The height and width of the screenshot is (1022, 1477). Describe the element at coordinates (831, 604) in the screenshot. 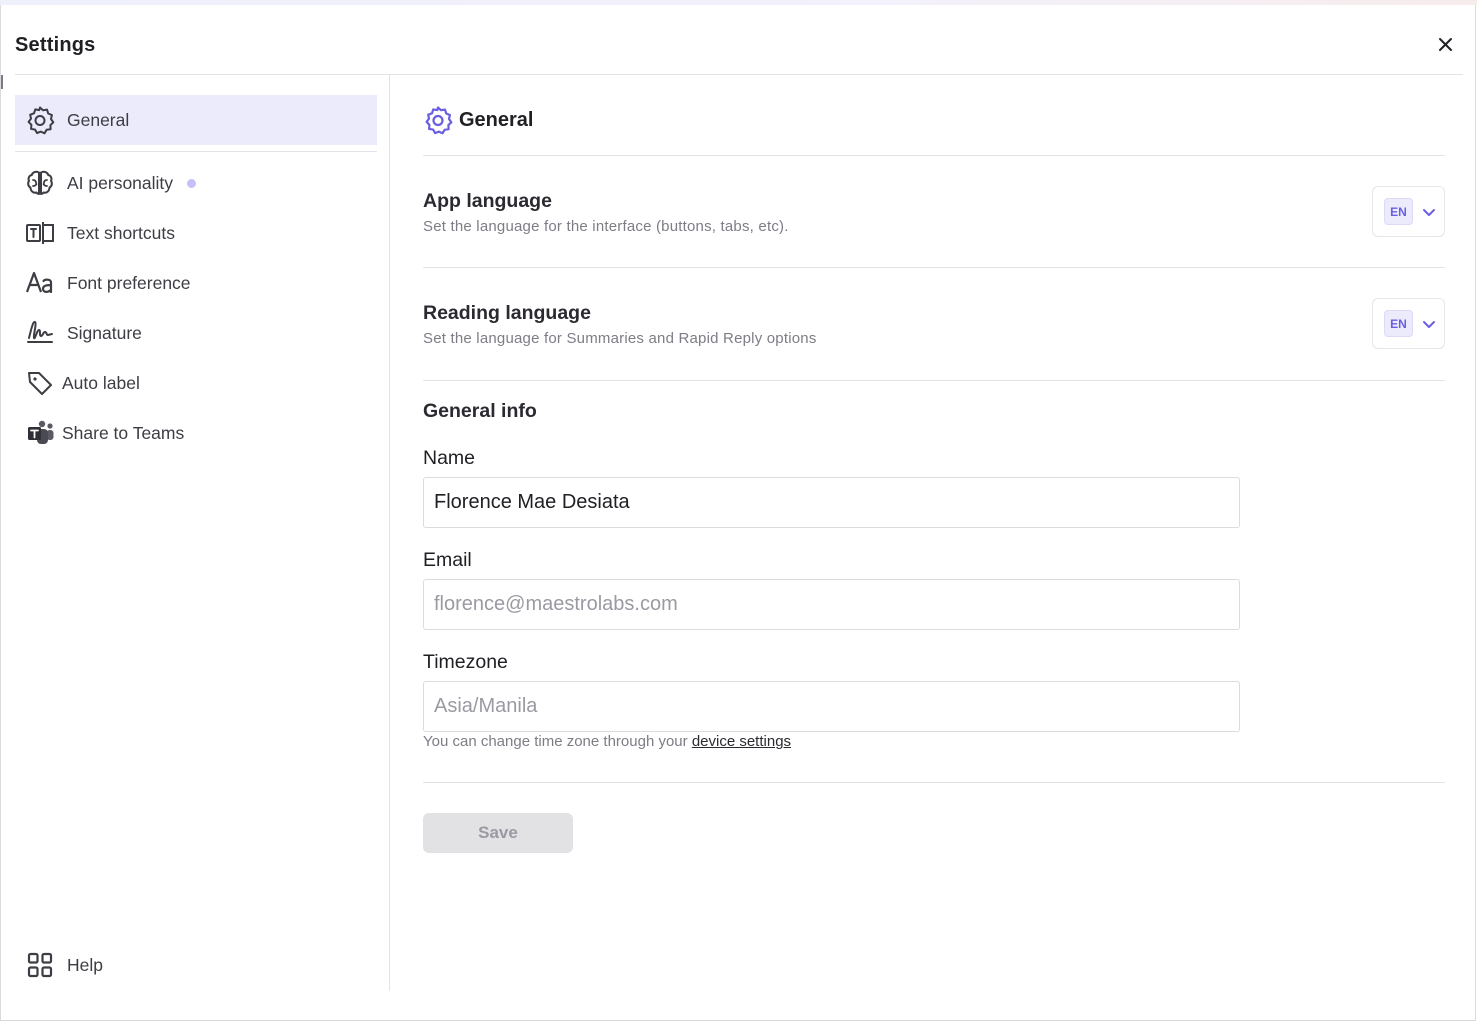

I see `email-field` at that location.